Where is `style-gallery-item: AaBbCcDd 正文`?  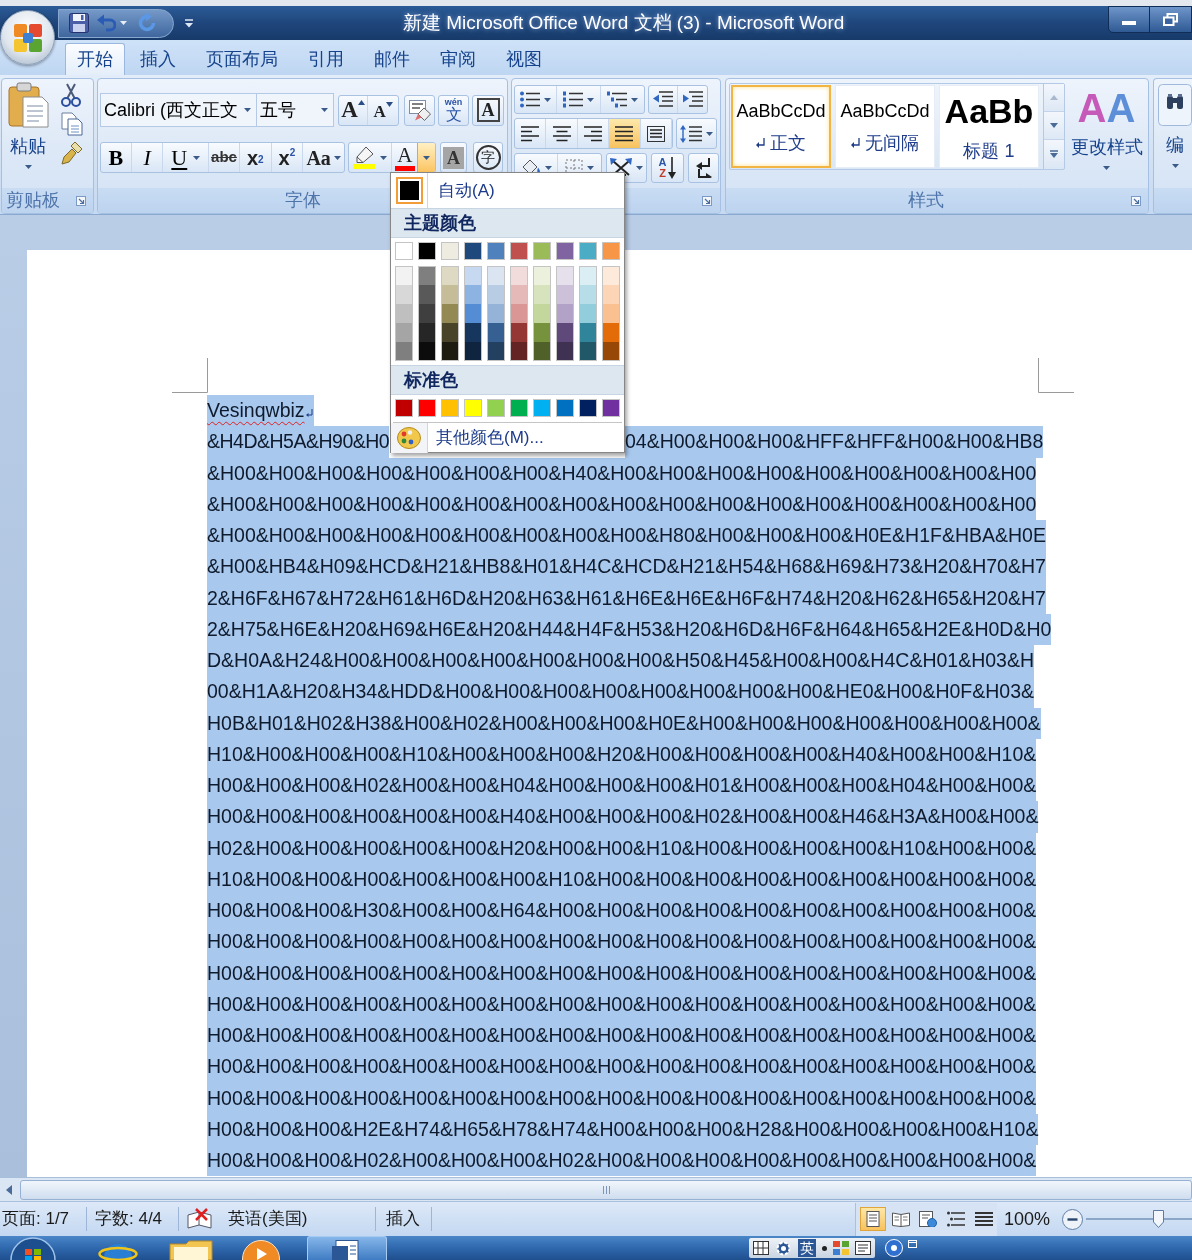
style-gallery-item: AaBbCcDd 正文 is located at coordinates (781, 126).